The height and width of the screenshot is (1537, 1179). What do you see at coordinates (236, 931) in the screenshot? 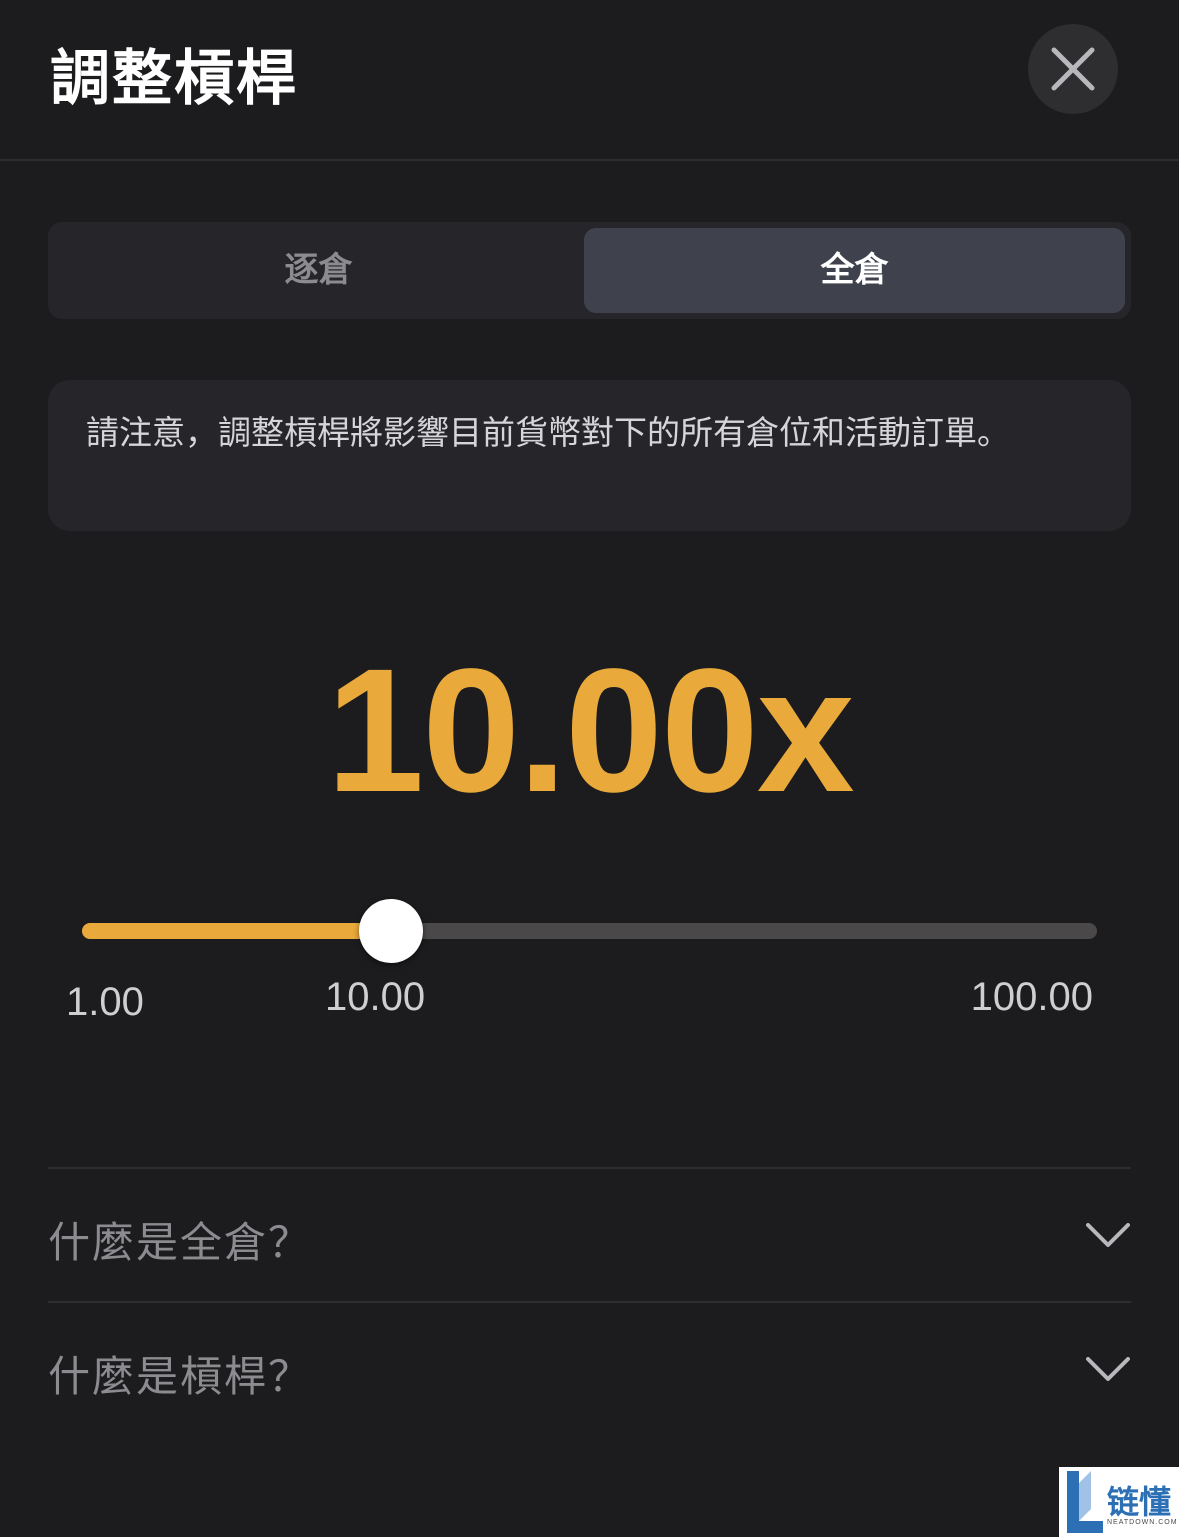
I see `slider-fill` at bounding box center [236, 931].